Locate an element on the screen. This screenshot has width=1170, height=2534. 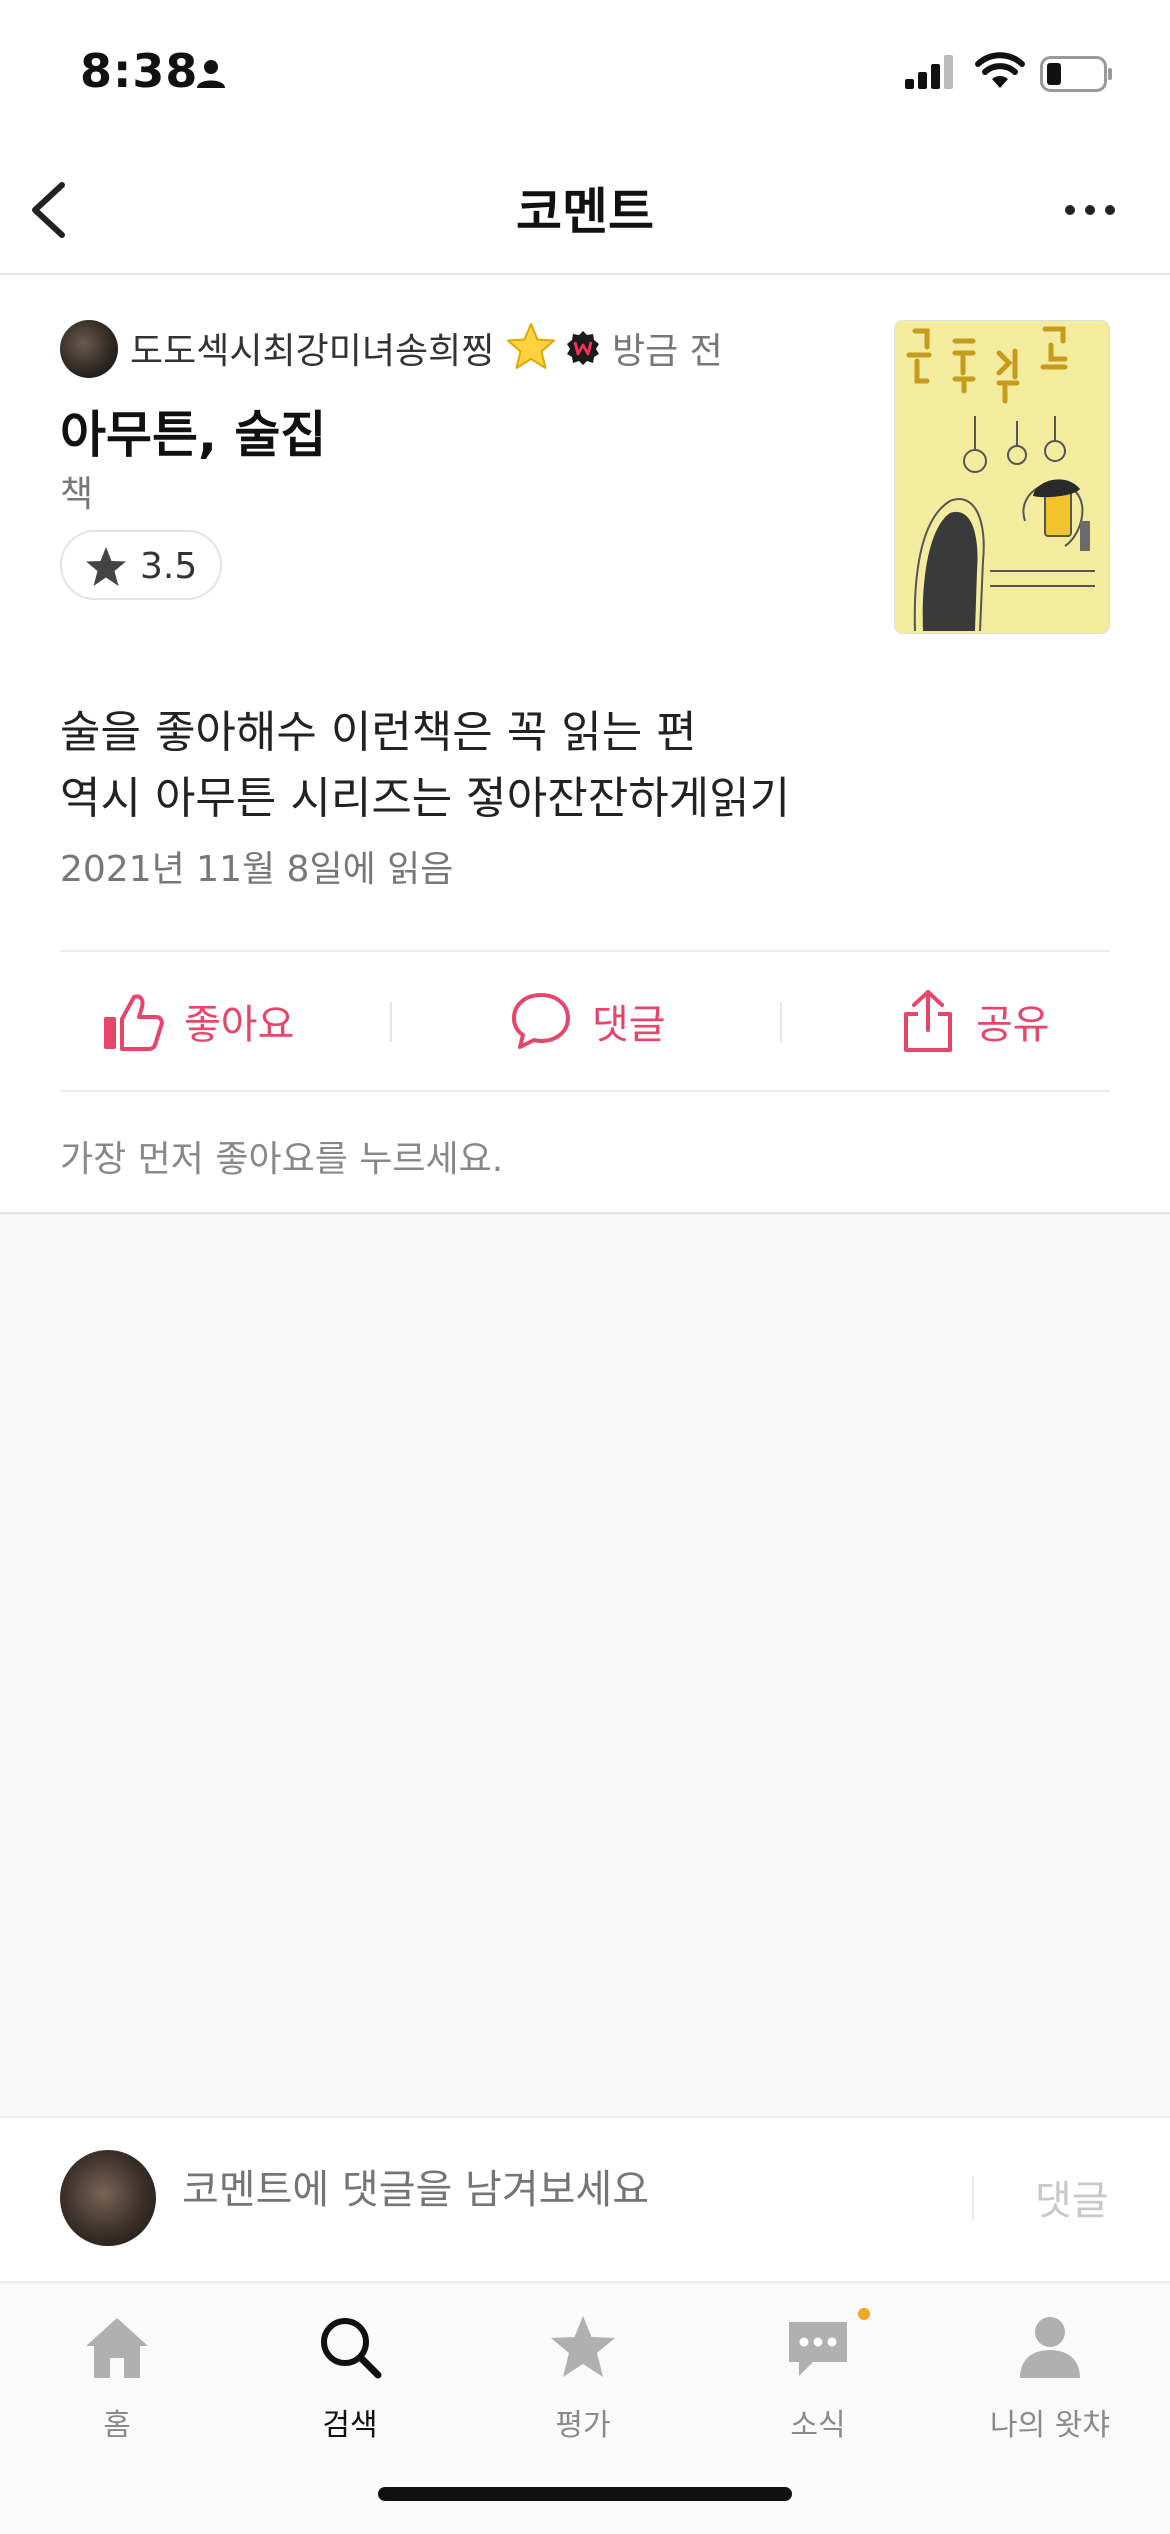
rating-value: 3.5 is located at coordinates (169, 566).